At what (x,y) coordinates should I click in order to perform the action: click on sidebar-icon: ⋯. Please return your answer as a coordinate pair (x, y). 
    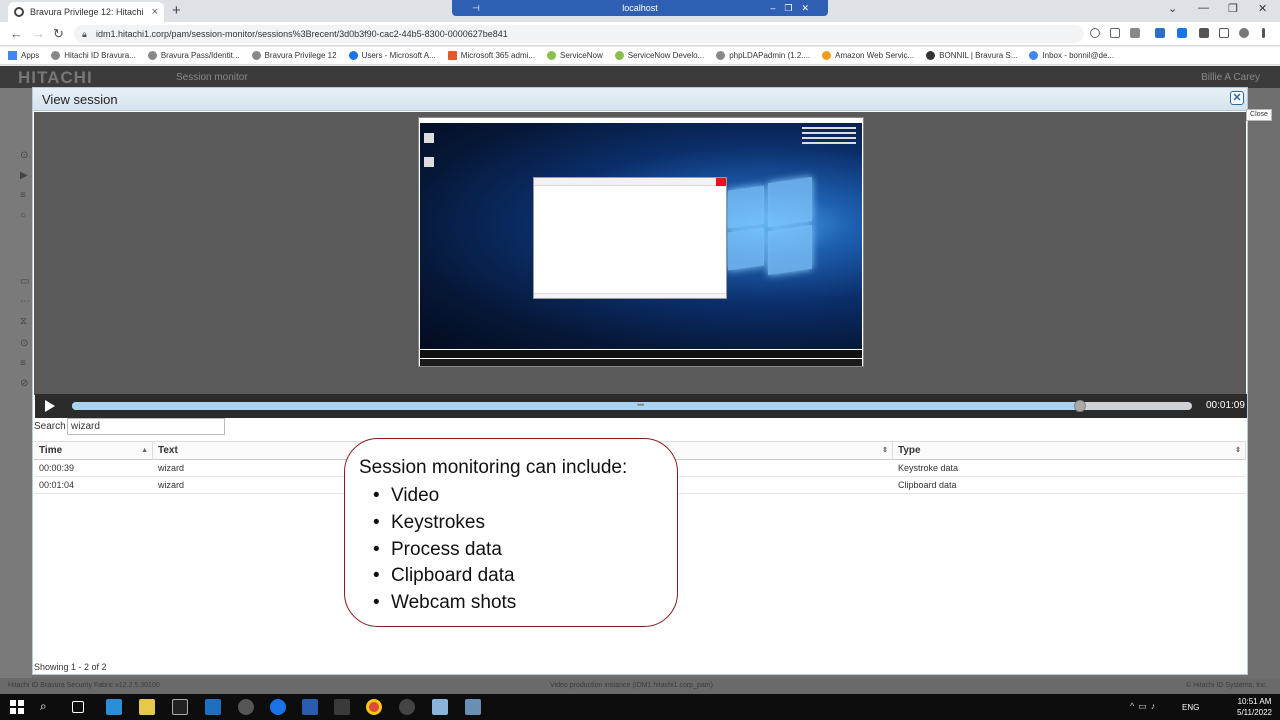
    Looking at the image, I should click on (25, 301).